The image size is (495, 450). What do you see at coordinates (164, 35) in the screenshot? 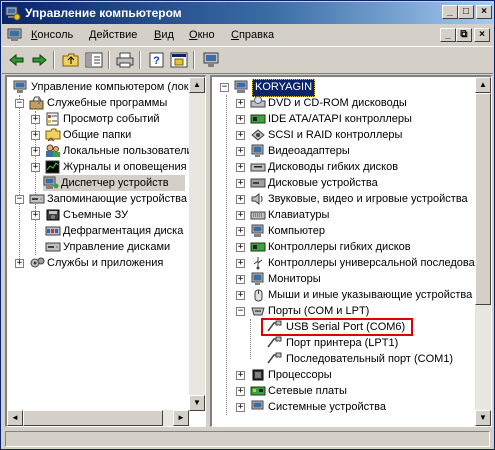
I see `menu-view: Вид` at bounding box center [164, 35].